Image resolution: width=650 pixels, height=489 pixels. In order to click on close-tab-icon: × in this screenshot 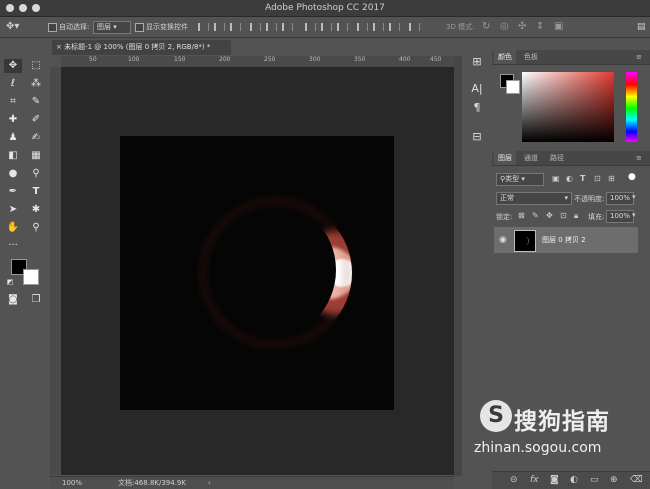, I will do `click(60, 47)`.